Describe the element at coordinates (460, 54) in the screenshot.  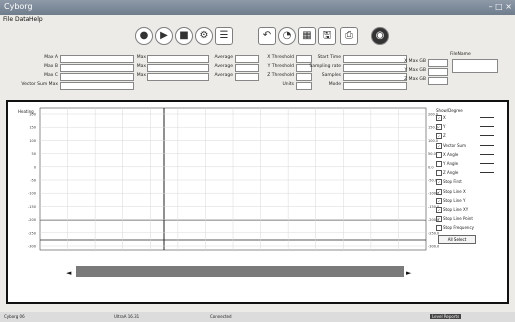
I see `label-file-name: FileName` at that location.